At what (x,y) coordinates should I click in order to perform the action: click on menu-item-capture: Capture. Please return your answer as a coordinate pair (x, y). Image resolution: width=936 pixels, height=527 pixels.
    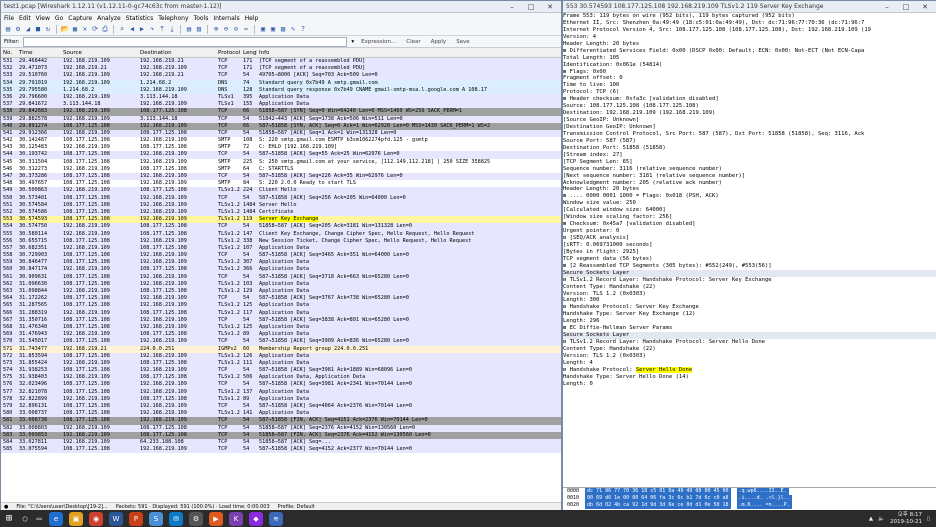
    Looking at the image, I should click on (80, 18).